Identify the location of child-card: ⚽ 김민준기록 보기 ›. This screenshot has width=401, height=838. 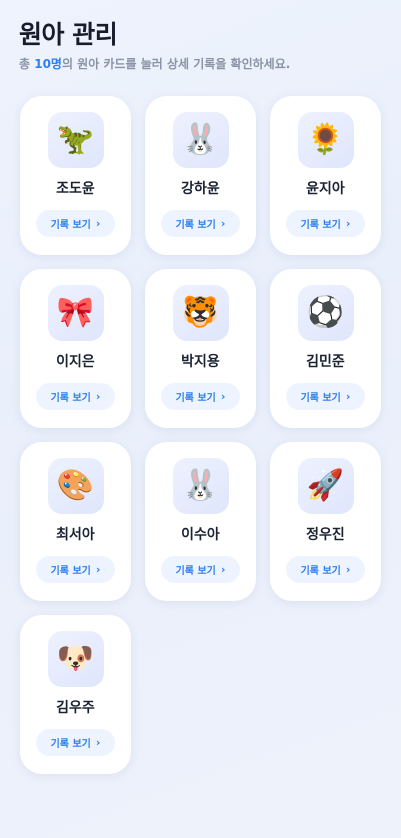
(325, 348).